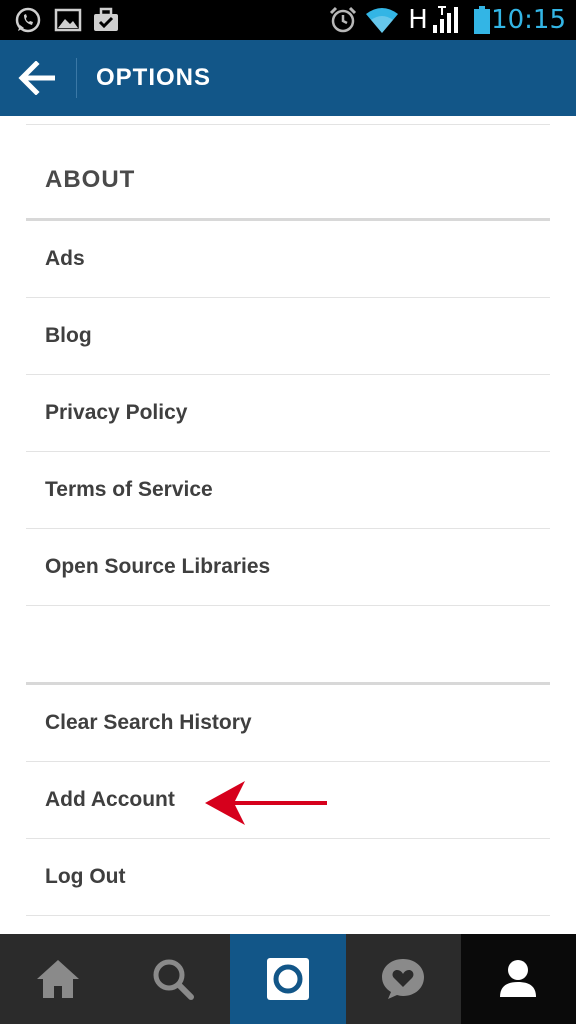 The width and height of the screenshot is (576, 1024). Describe the element at coordinates (148, 722) in the screenshot. I see `option-label: Clear Search History` at that location.